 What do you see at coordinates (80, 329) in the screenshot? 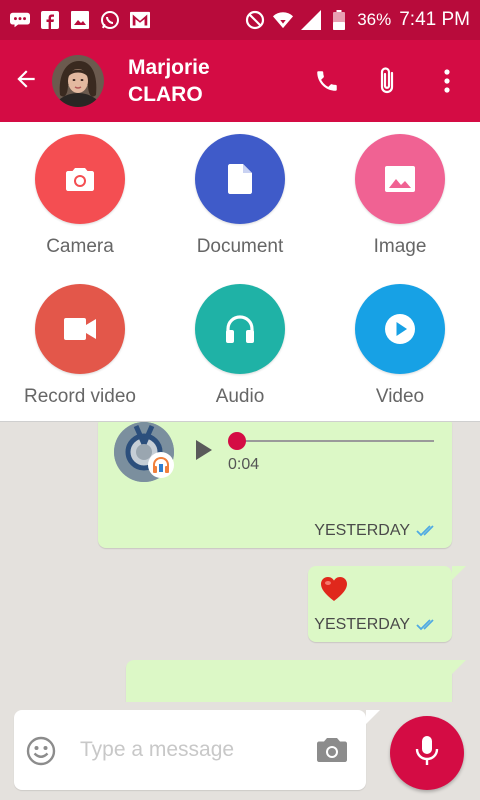
I see `video-camera-icon` at bounding box center [80, 329].